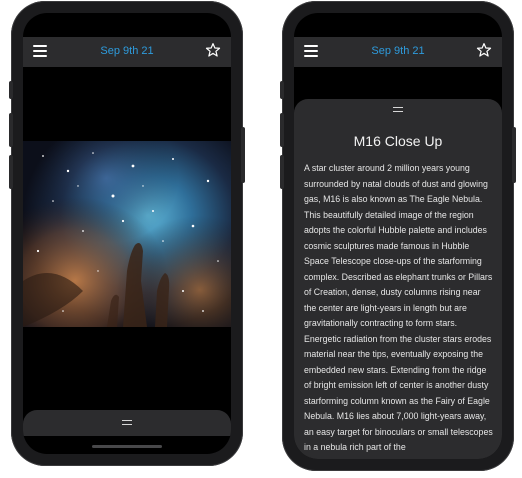 This screenshot has width=522, height=478. I want to click on bottom-drawer-handle, so click(127, 423).